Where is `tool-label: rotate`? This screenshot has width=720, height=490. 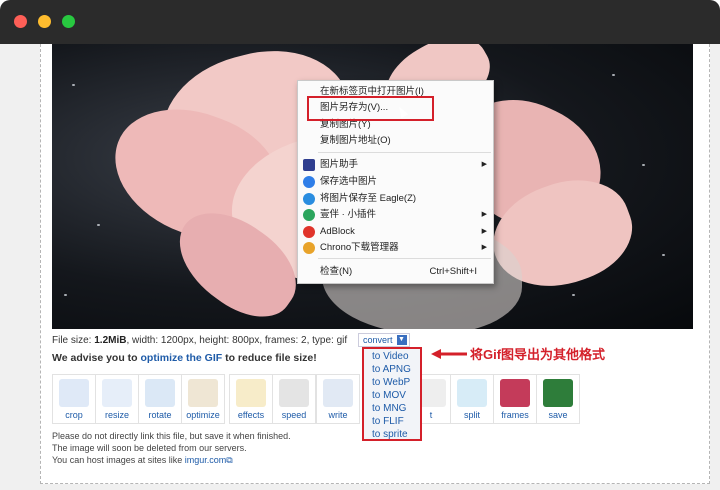
tool-label: rotate is located at coordinates (160, 415).